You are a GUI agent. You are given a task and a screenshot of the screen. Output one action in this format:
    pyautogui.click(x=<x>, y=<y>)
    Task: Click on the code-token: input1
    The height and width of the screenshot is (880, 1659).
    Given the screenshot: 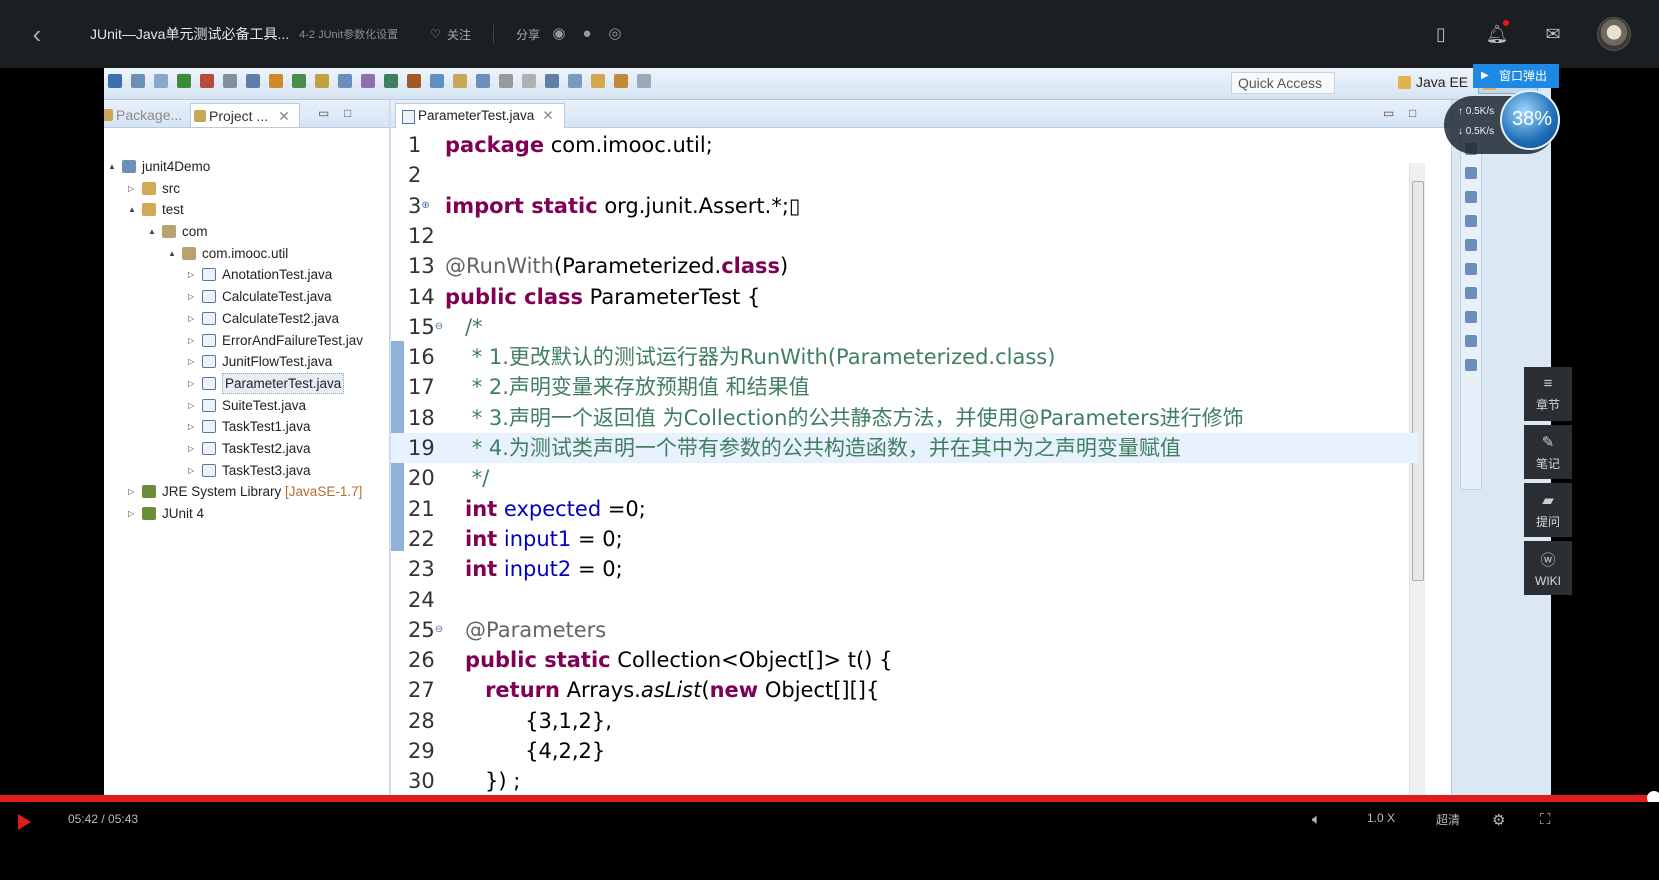 What is the action you would take?
    pyautogui.click(x=534, y=538)
    